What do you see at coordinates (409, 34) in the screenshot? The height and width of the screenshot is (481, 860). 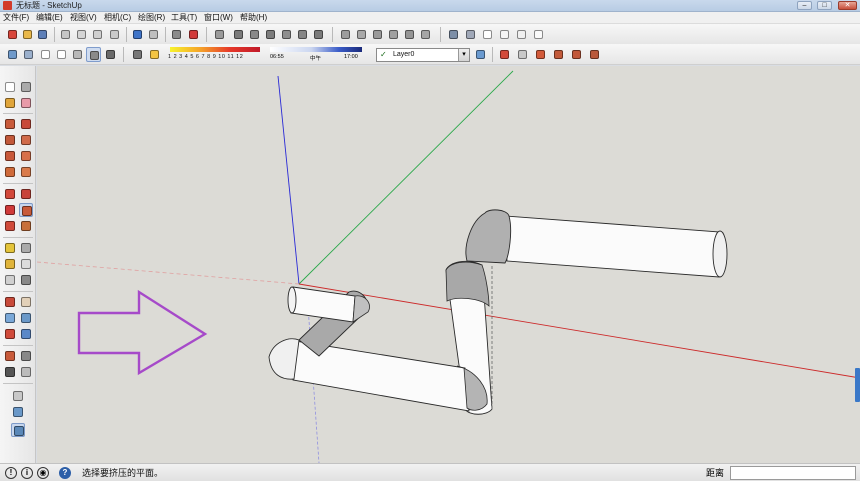 I see `drape-button` at bounding box center [409, 34].